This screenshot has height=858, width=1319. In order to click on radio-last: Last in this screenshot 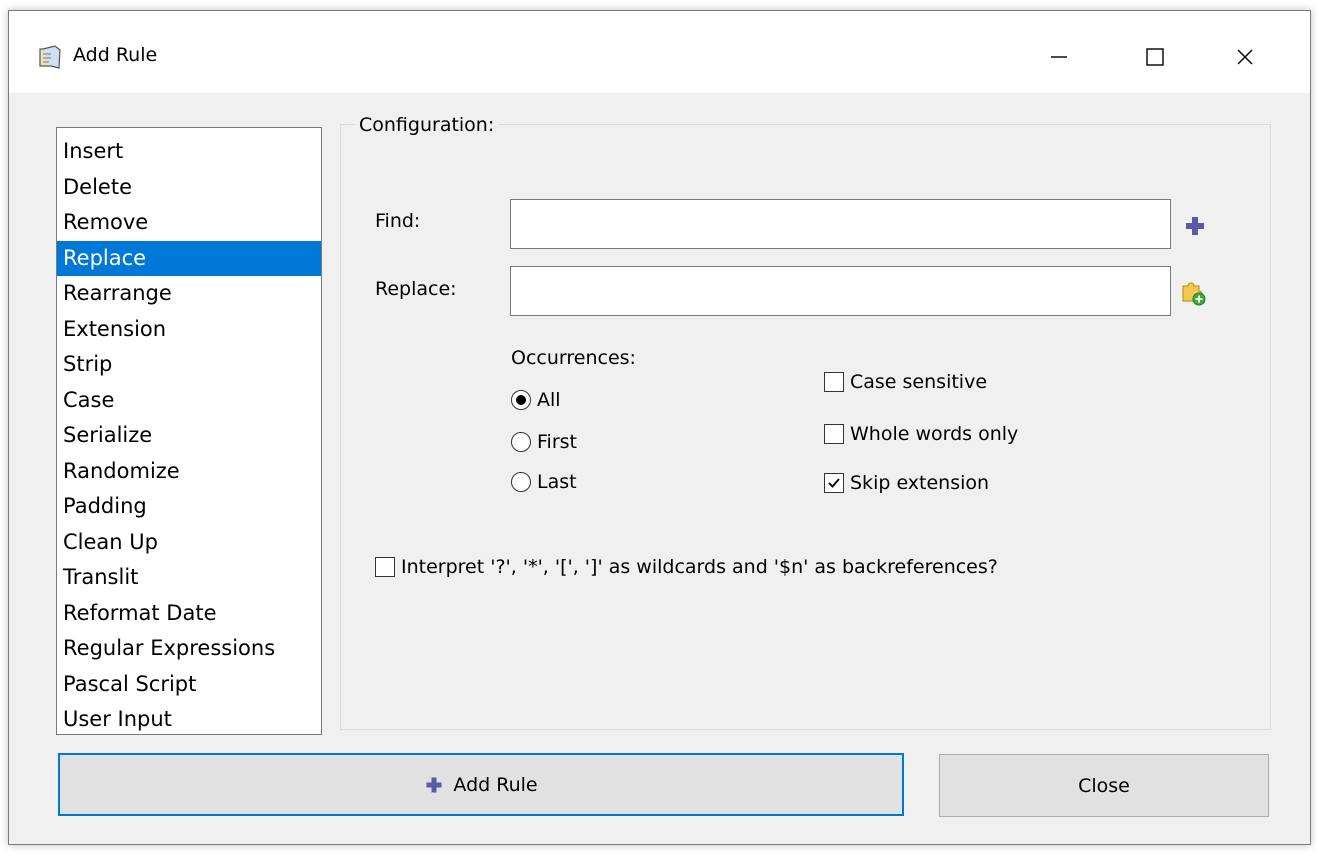, I will do `click(544, 482)`.